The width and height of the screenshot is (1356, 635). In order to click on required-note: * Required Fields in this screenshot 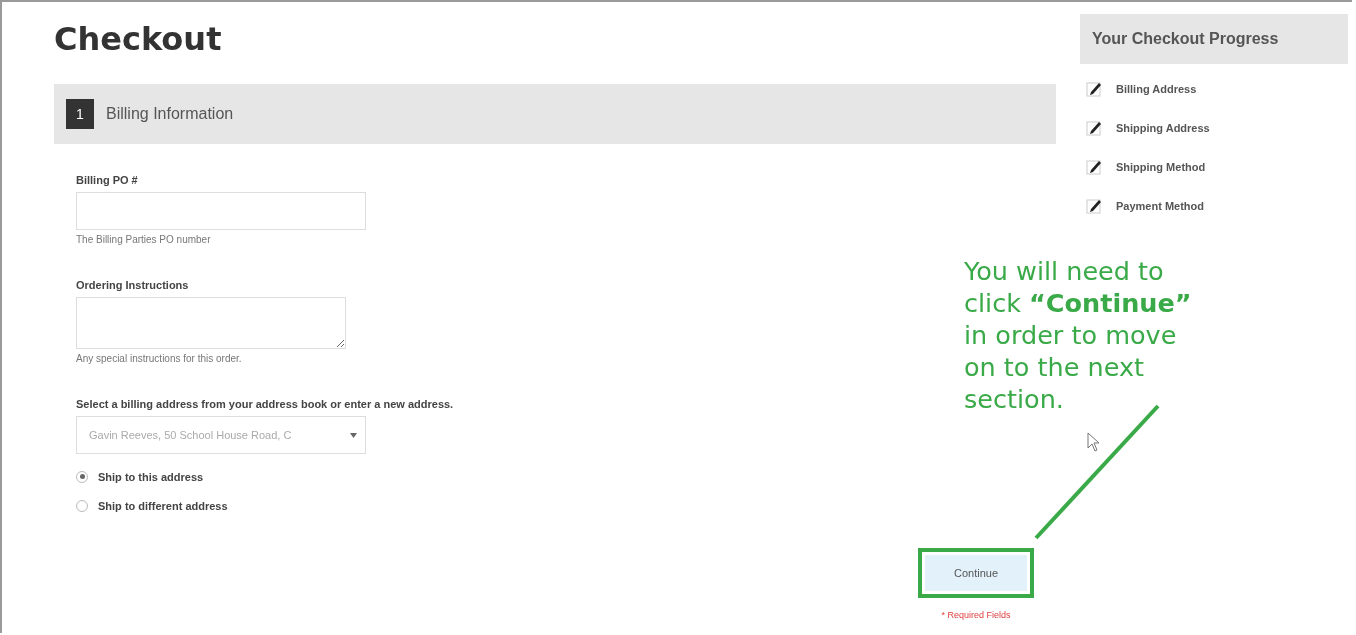, I will do `click(976, 615)`.